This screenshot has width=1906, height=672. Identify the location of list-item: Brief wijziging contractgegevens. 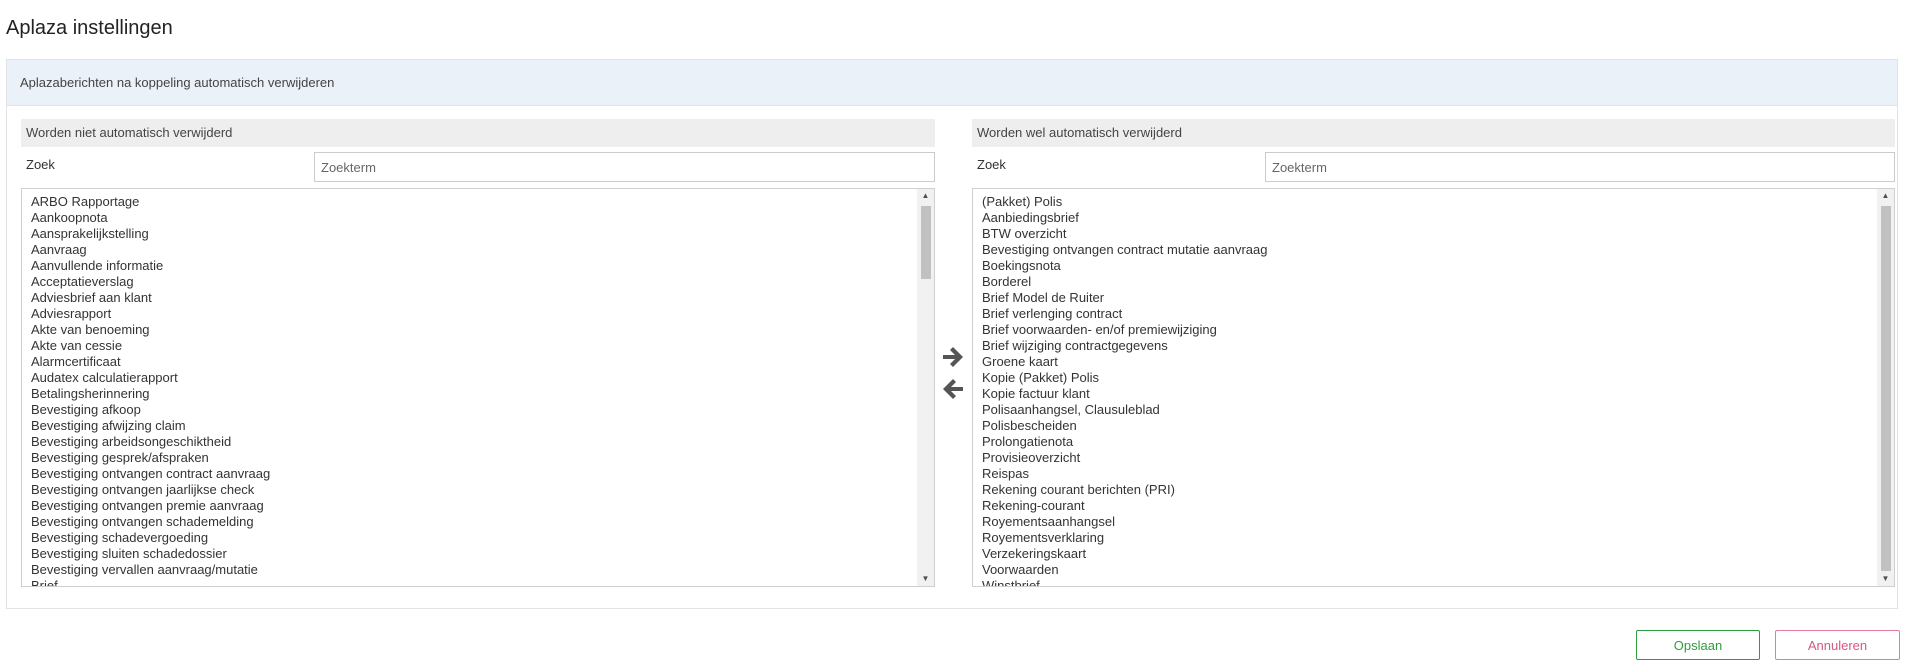
(1438, 346).